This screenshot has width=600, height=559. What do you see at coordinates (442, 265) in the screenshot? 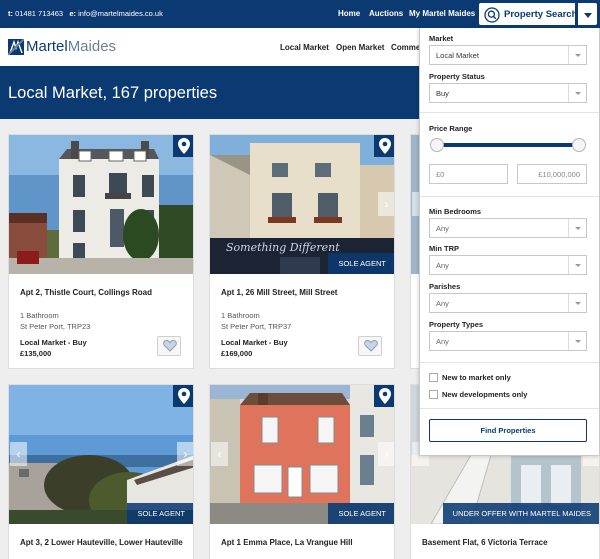
I see `min-trp-value: Any` at bounding box center [442, 265].